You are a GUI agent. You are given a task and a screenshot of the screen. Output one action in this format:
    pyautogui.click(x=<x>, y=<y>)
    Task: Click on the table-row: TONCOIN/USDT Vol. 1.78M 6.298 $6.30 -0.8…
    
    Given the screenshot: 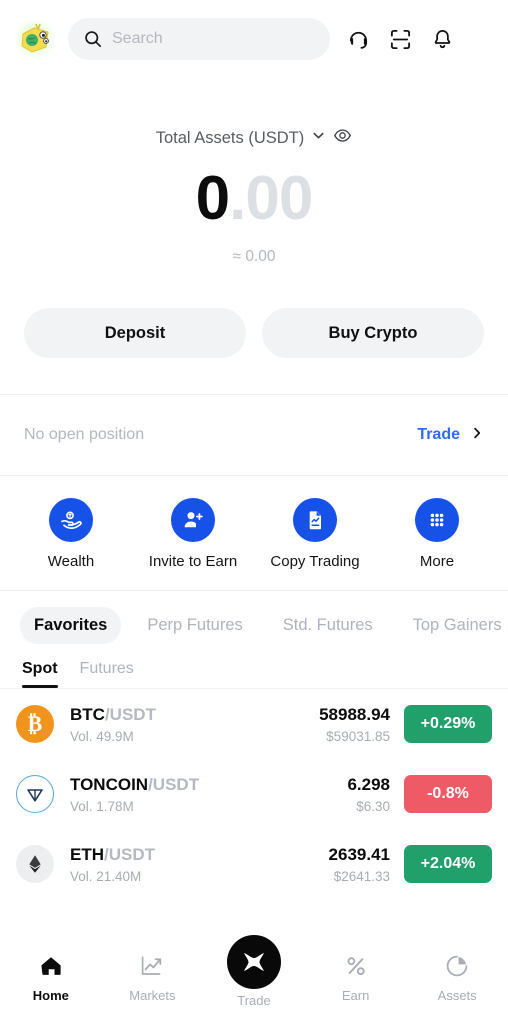 What is the action you would take?
    pyautogui.click(x=254, y=794)
    